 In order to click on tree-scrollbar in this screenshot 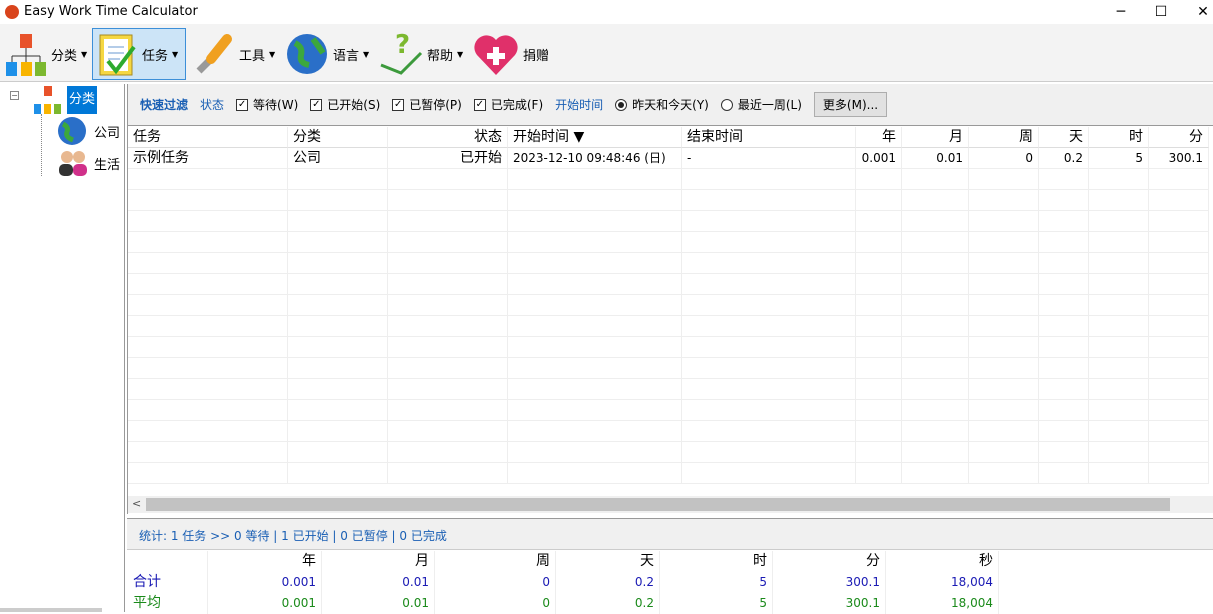, I will do `click(51, 610)`.